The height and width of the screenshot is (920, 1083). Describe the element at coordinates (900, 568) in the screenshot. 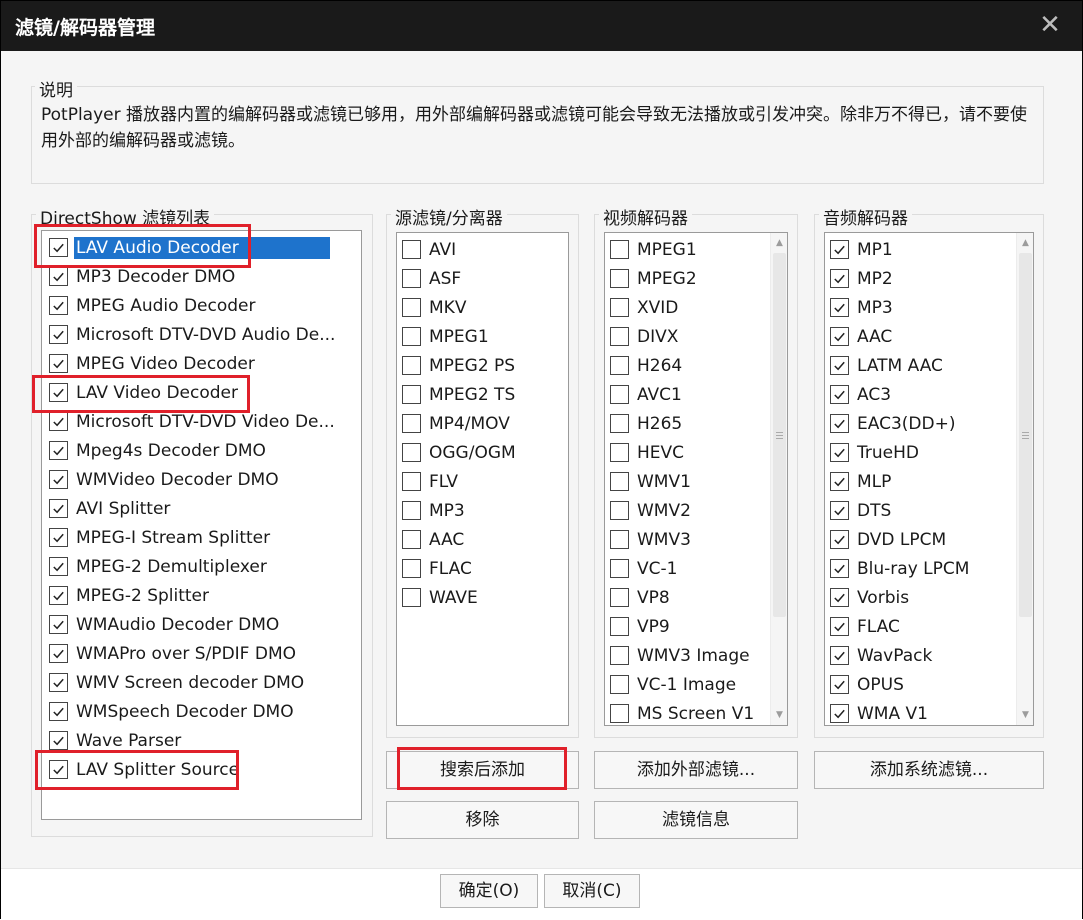

I see `list-item: Blu-ray LPCM` at that location.